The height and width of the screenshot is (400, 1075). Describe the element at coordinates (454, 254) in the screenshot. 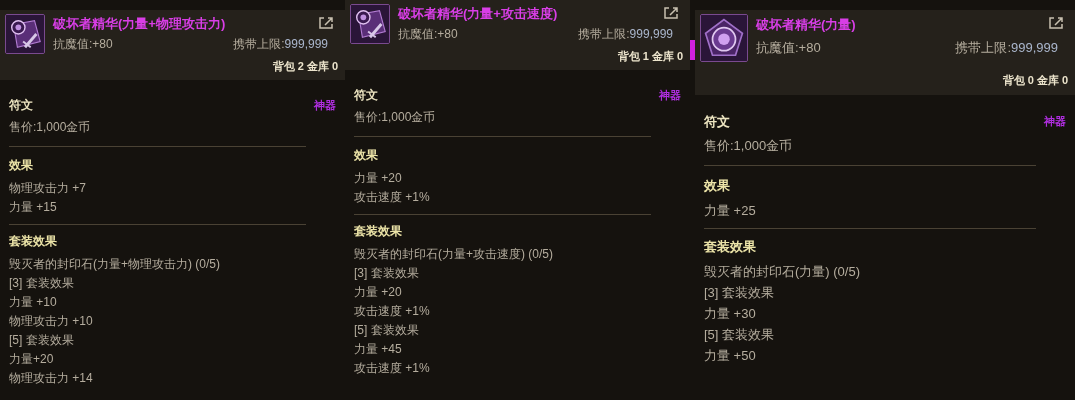

I see `set-bonus-line: 毁灭者的封印石(力量+攻击速度) (0/5)` at that location.